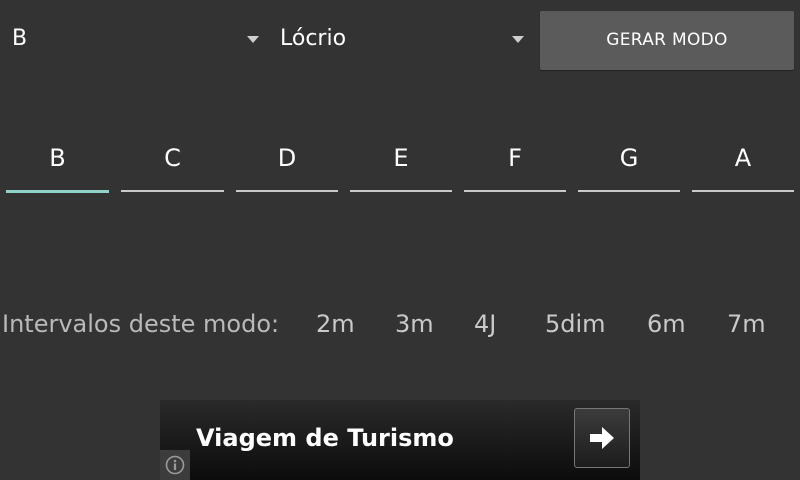 This screenshot has width=800, height=480. What do you see at coordinates (403, 40) in the screenshot?
I see `mode-dropdown: Lócrio` at bounding box center [403, 40].